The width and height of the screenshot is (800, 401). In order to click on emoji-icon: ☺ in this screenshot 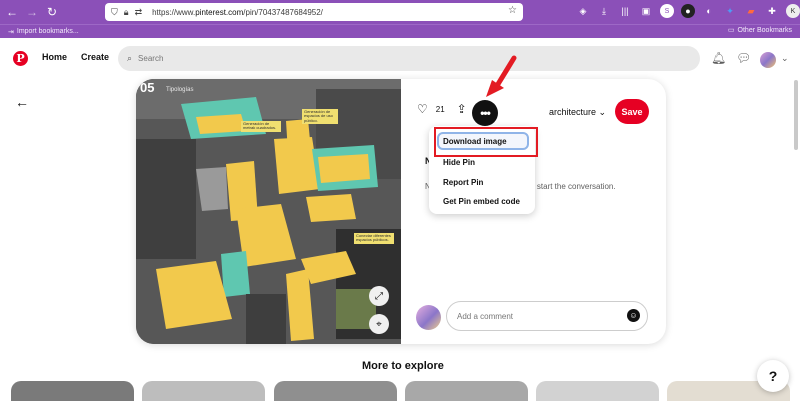, I will do `click(633, 315)`.